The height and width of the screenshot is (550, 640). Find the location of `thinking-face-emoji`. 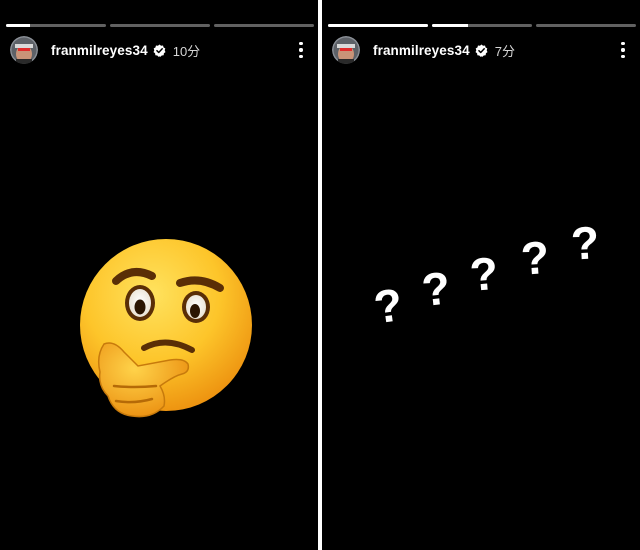

thinking-face-emoji is located at coordinates (166, 328).